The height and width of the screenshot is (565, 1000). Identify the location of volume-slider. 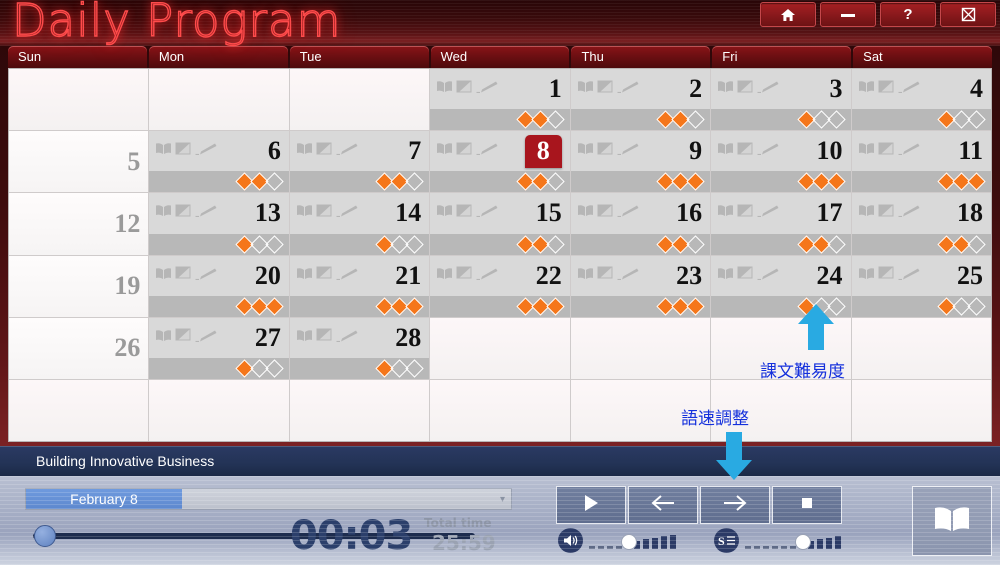
(617, 540).